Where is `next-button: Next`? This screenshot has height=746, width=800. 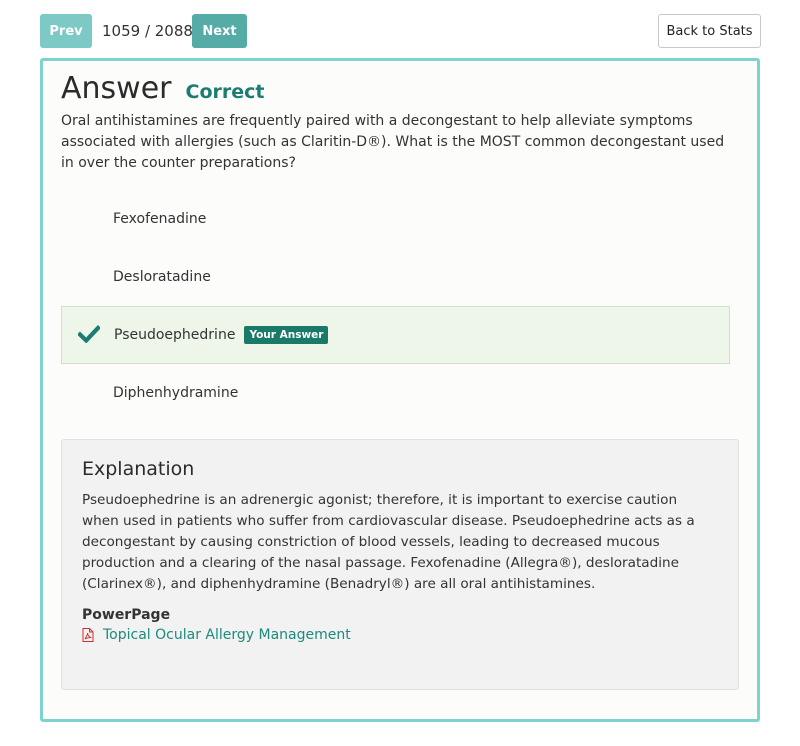 next-button: Next is located at coordinates (219, 31).